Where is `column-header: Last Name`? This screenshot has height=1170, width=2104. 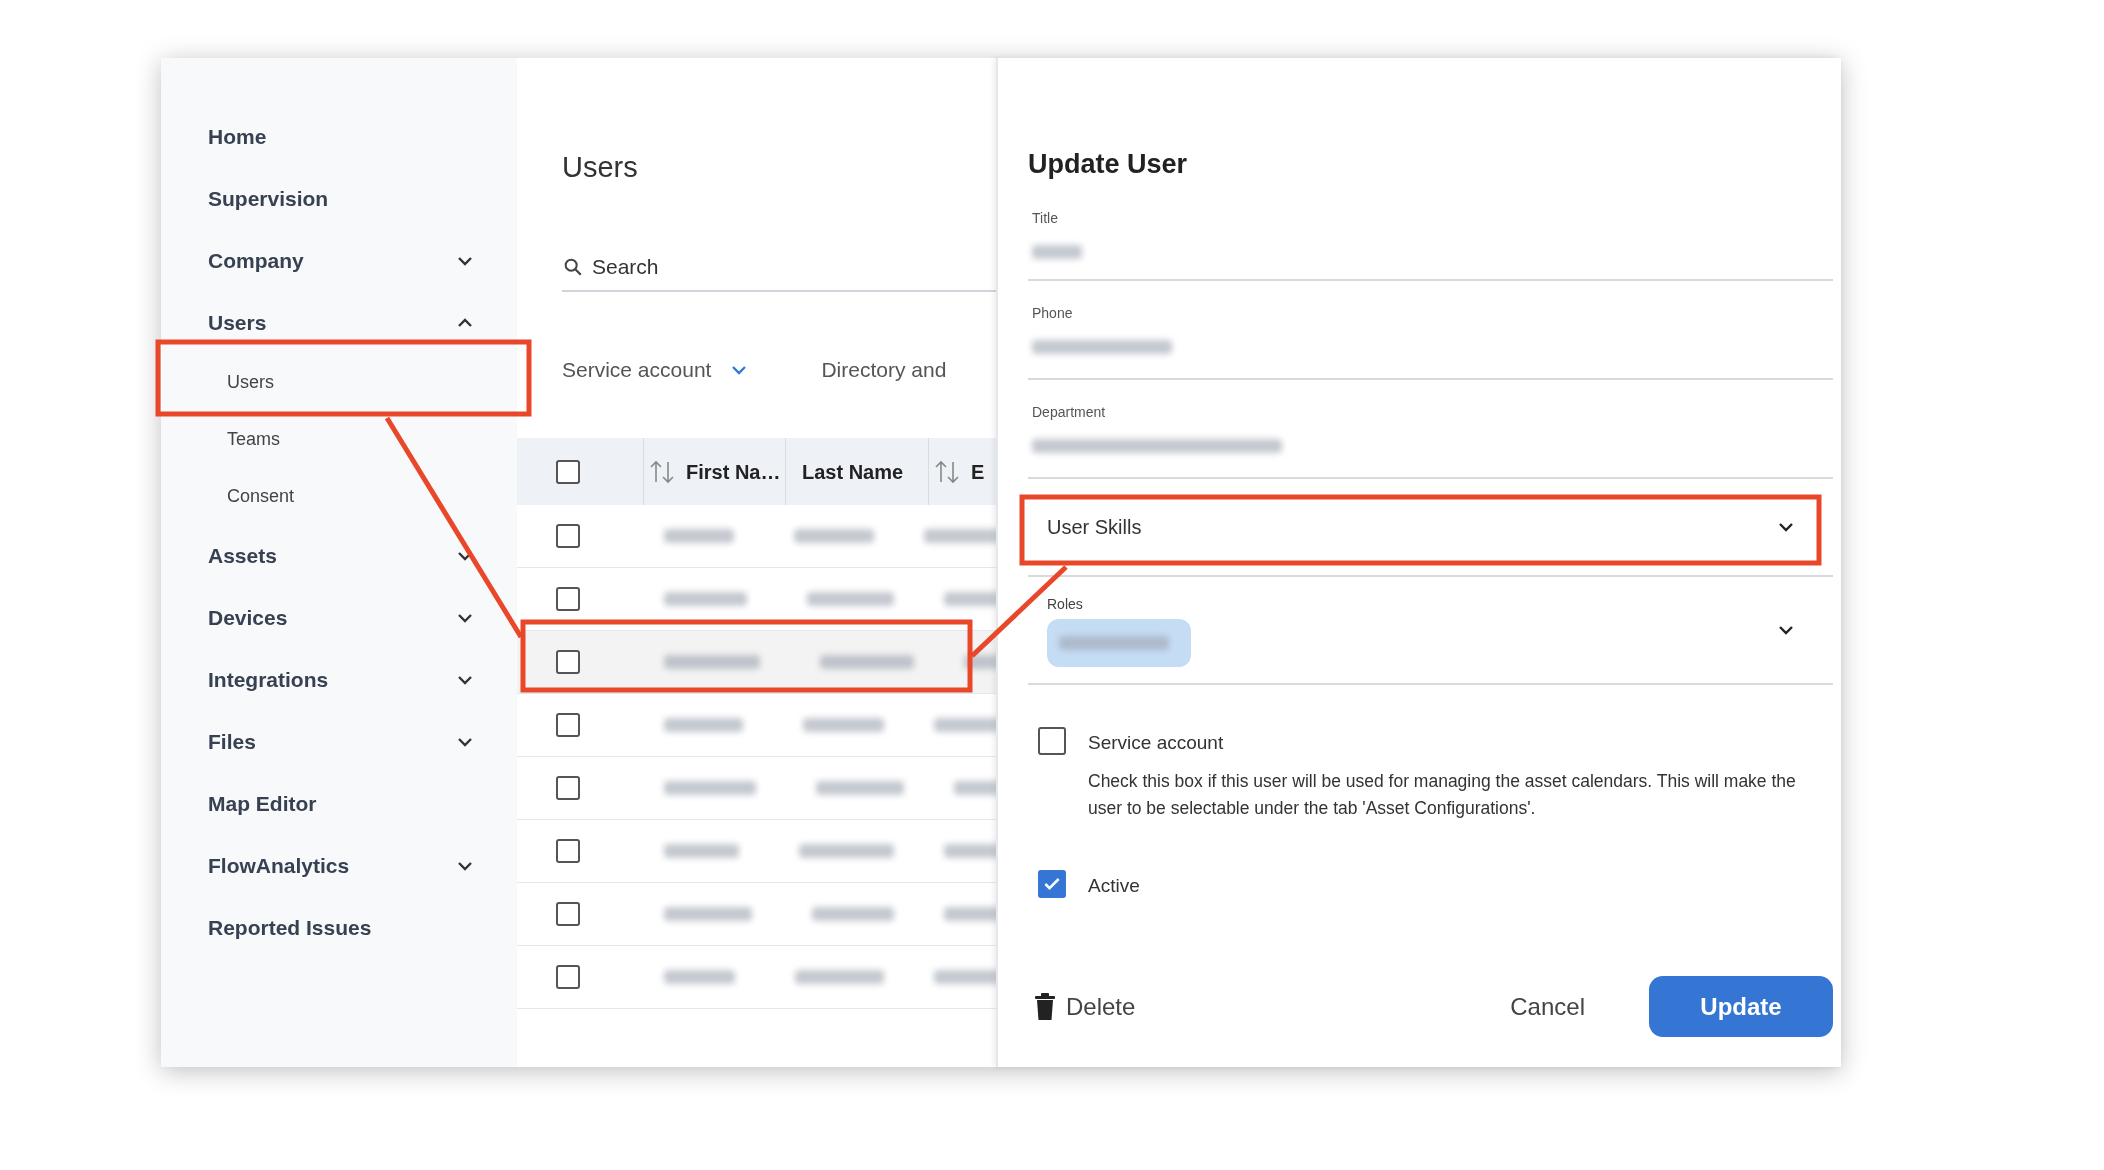
column-header: Last Name is located at coordinates (853, 471).